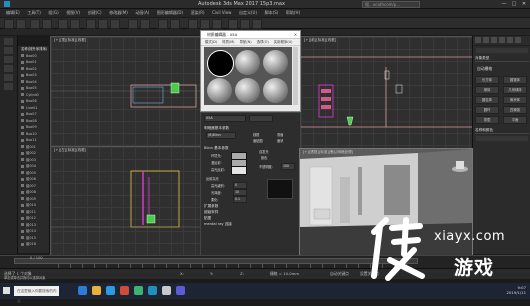 The width and height of the screenshot is (530, 306). I want to click on move-icon, so click(91, 24).